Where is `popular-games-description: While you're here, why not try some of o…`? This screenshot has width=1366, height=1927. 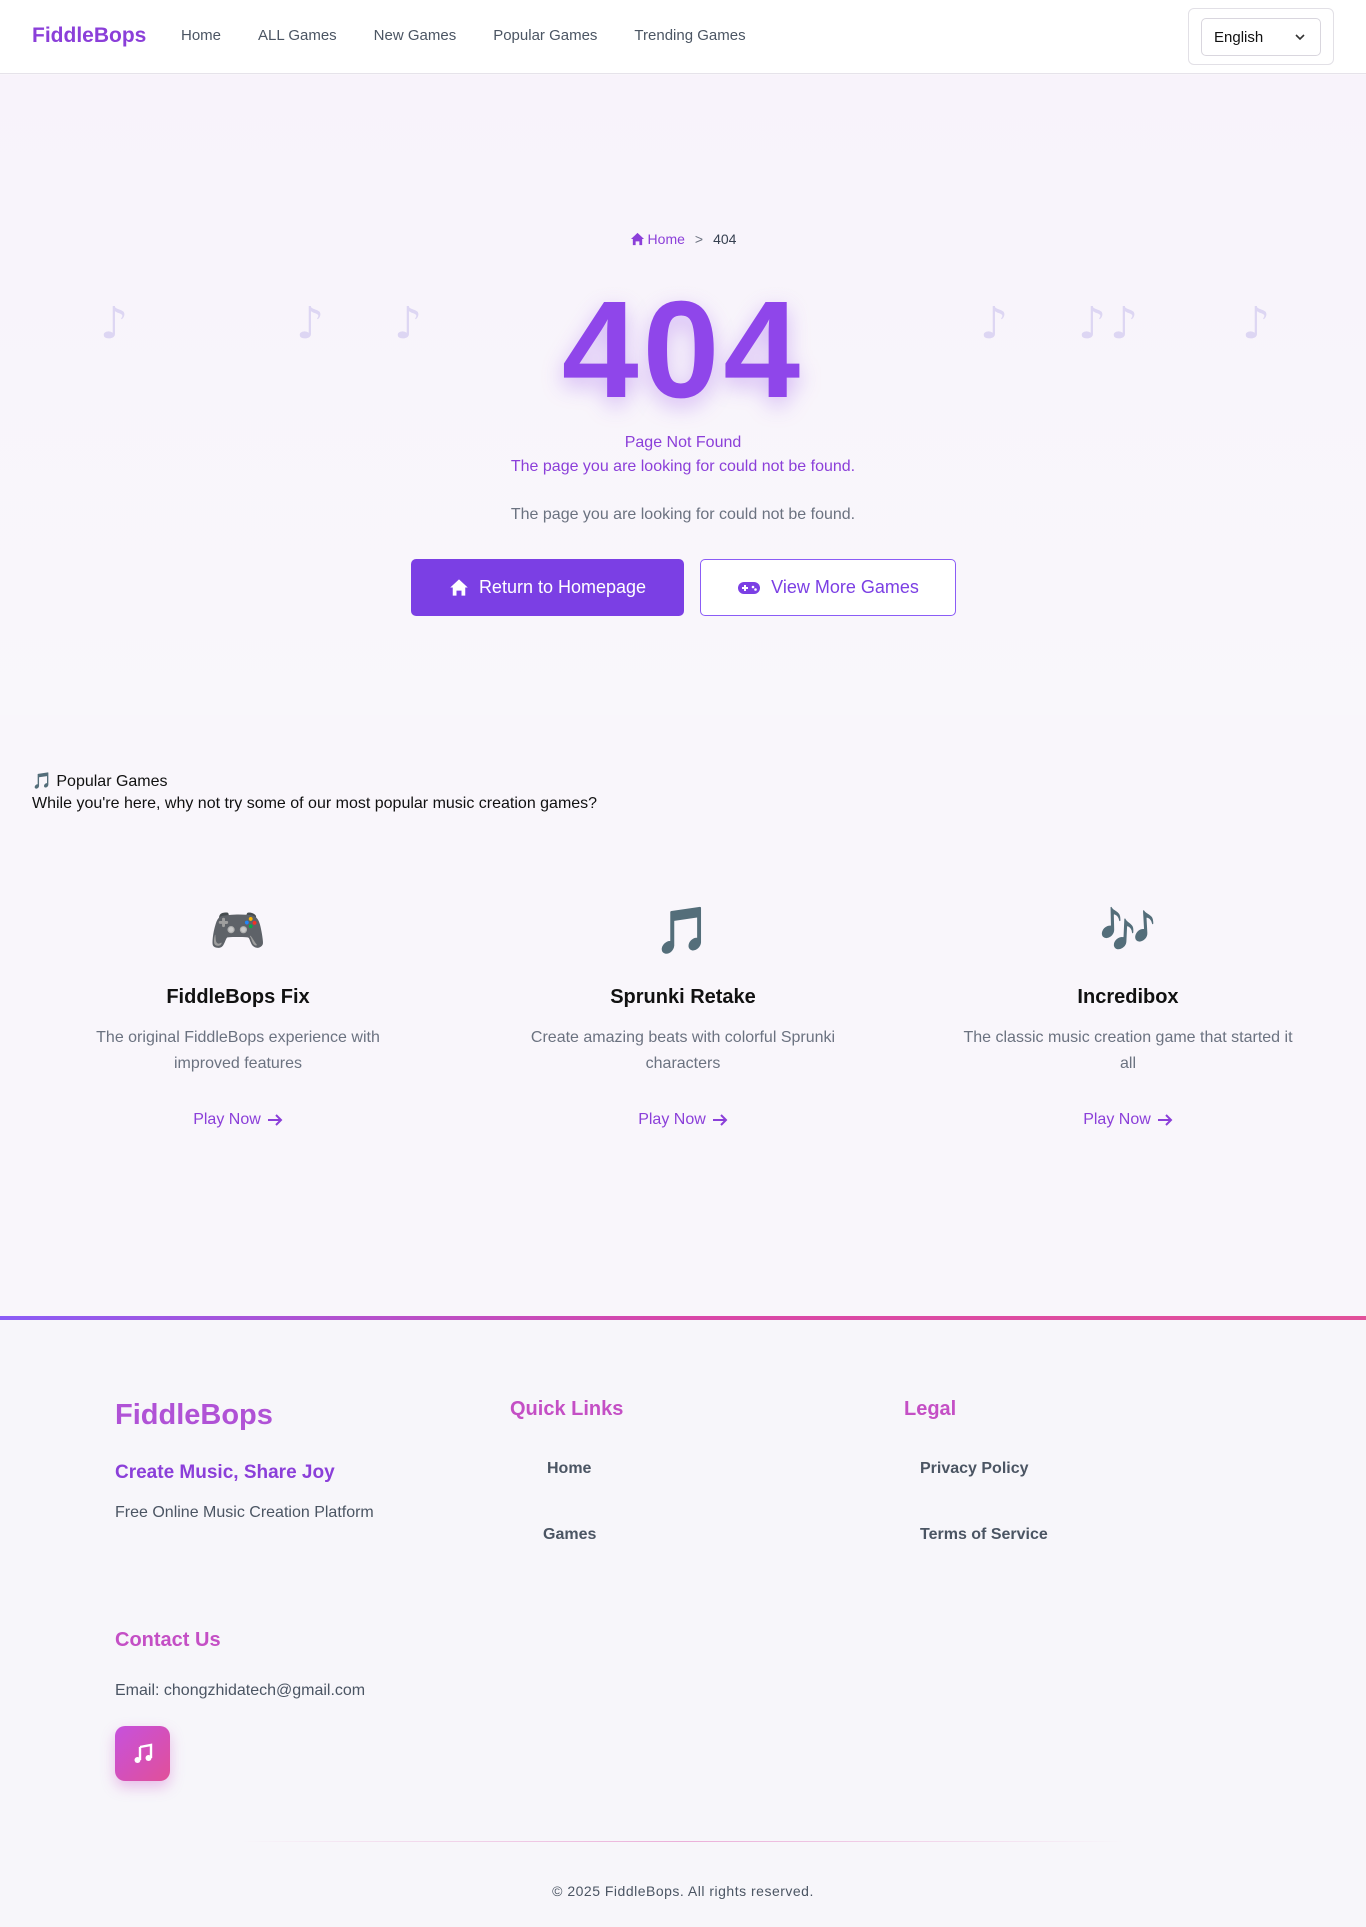 popular-games-description: While you're here, why not try some of o… is located at coordinates (315, 803).